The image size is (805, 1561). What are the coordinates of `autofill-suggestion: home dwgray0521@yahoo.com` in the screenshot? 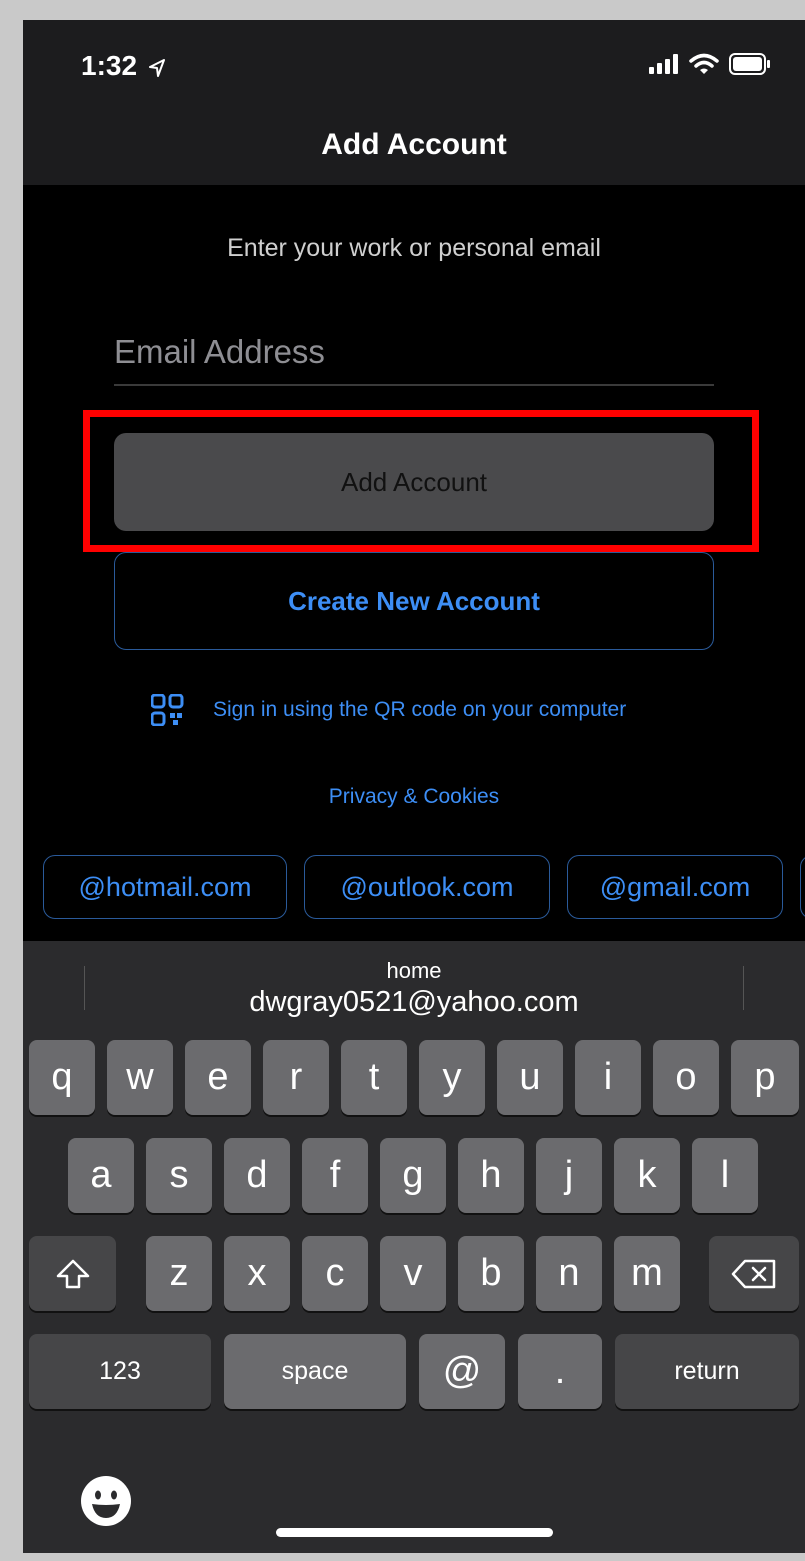 It's located at (414, 986).